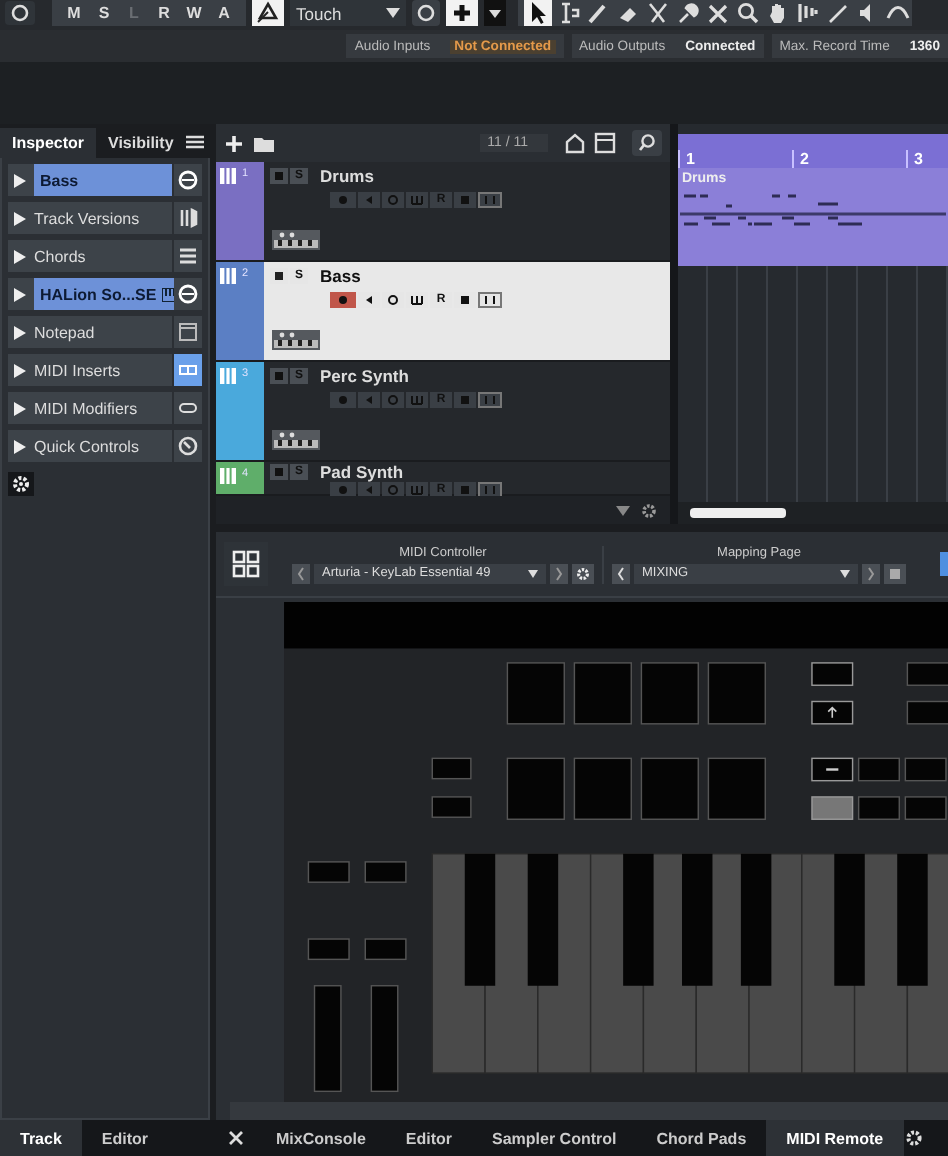 This screenshot has height=1156, width=948. Describe the element at coordinates (658, 13) in the screenshot. I see `scissors-tool-icon` at that location.